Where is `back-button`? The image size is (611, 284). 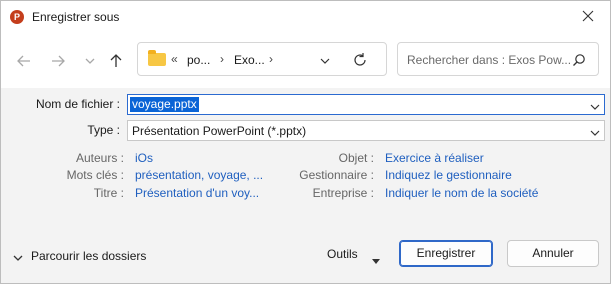
back-button is located at coordinates (24, 61).